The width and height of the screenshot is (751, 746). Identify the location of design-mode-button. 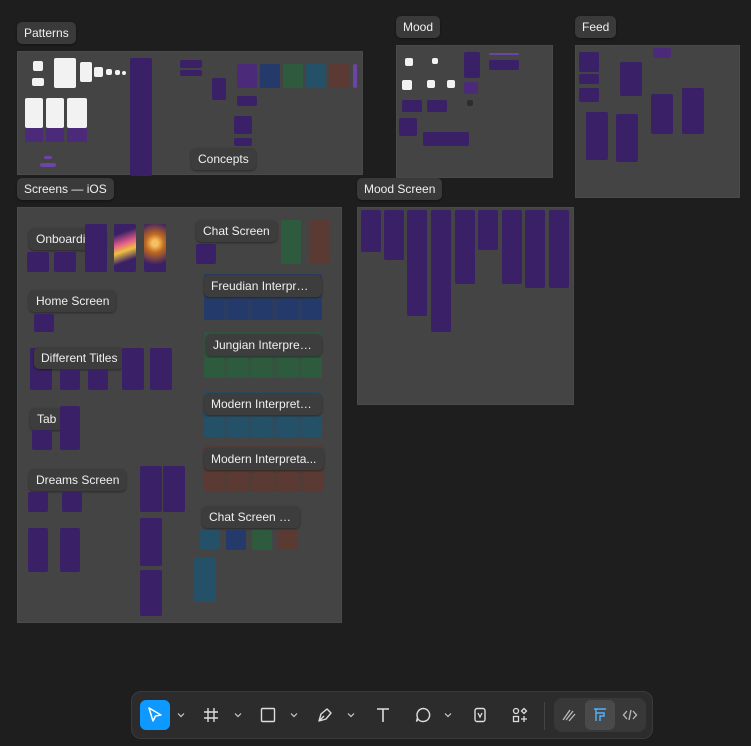
(600, 715).